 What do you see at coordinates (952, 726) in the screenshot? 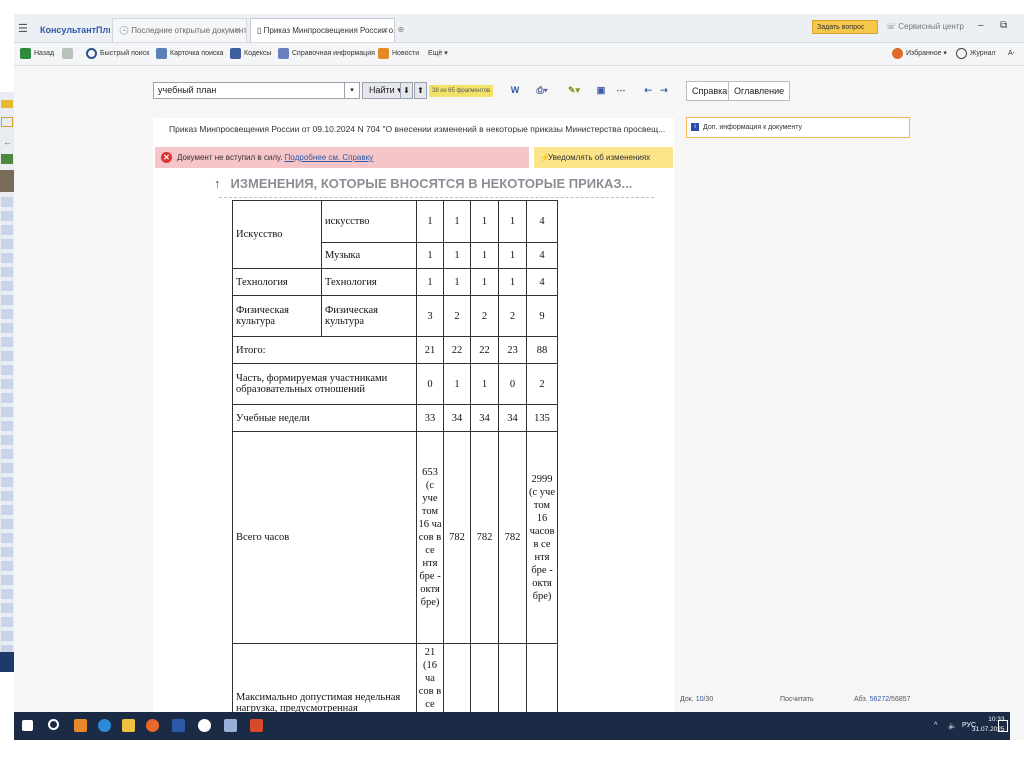
I see `volume-icon: 🔈` at bounding box center [952, 726].